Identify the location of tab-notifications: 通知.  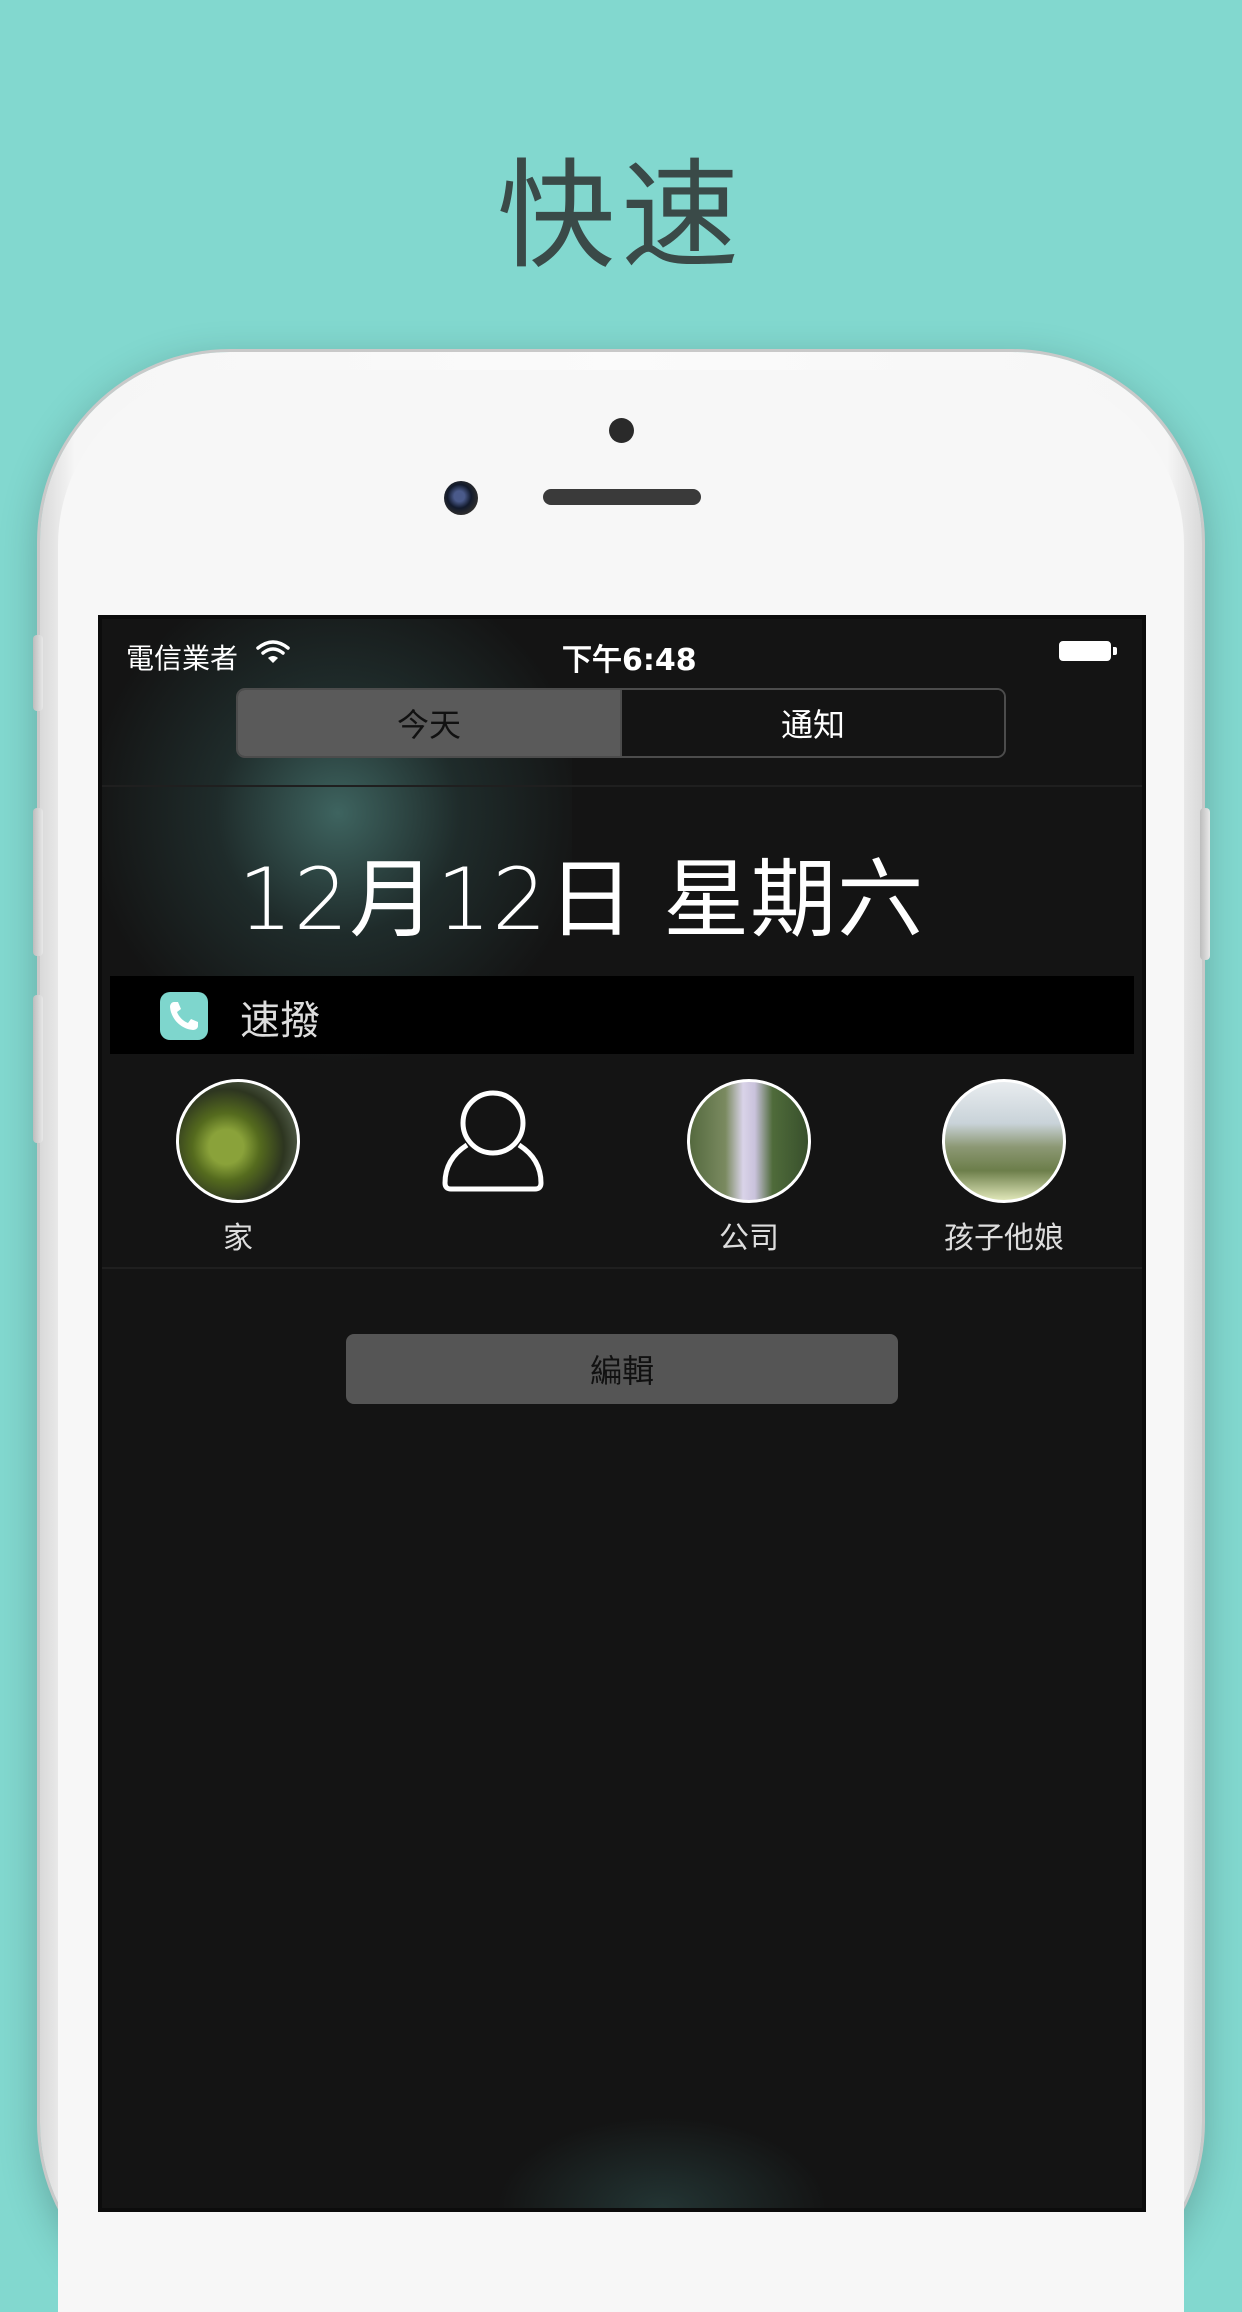
(812, 723).